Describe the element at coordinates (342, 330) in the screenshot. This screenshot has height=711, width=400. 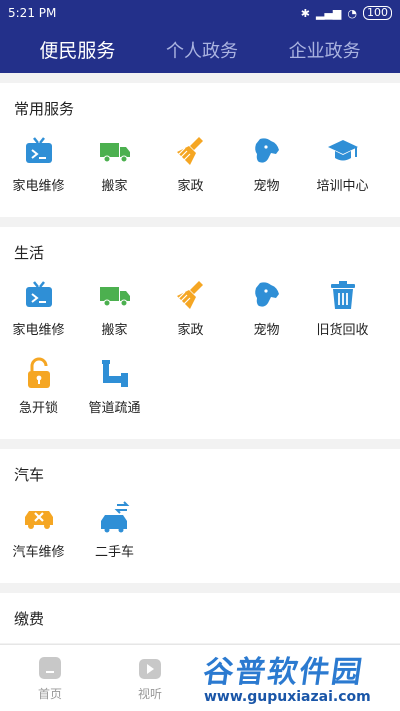
I see `service-label: 旧货回收` at that location.